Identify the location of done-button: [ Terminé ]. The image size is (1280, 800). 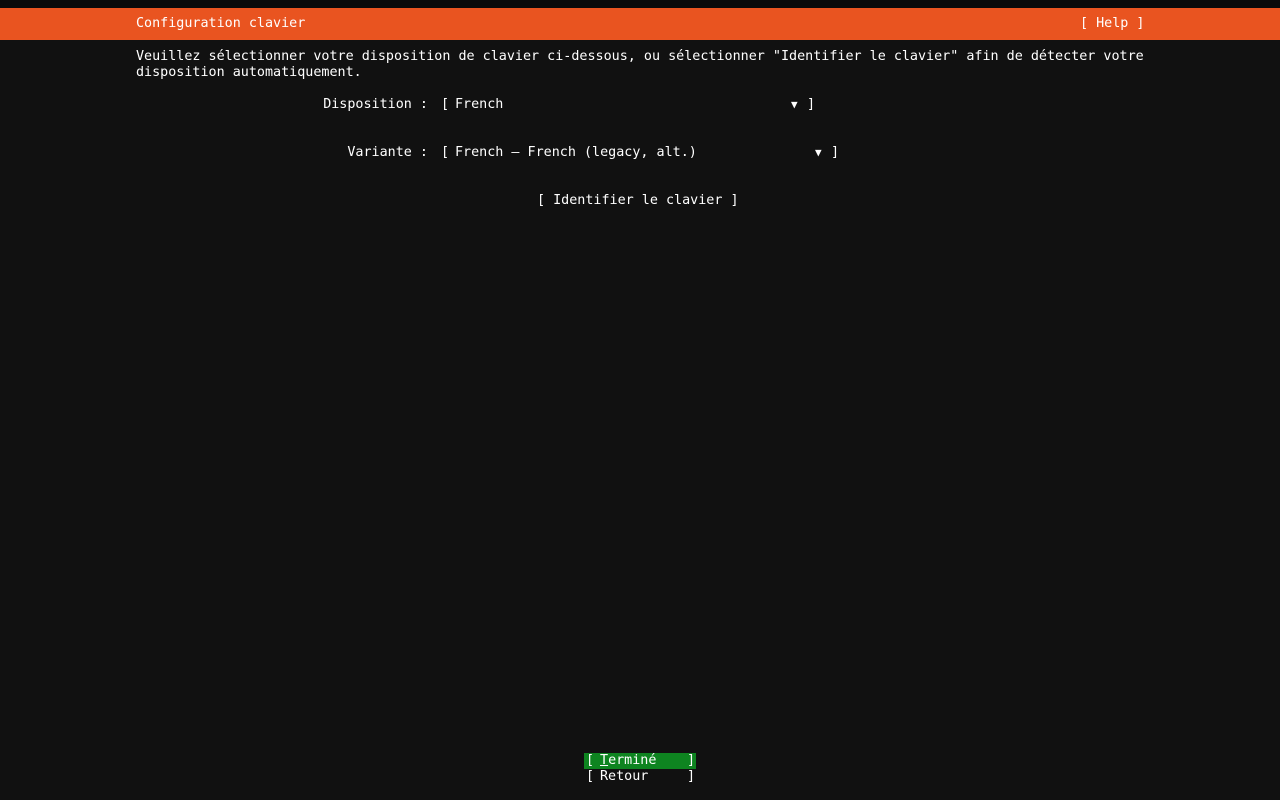
(640, 761).